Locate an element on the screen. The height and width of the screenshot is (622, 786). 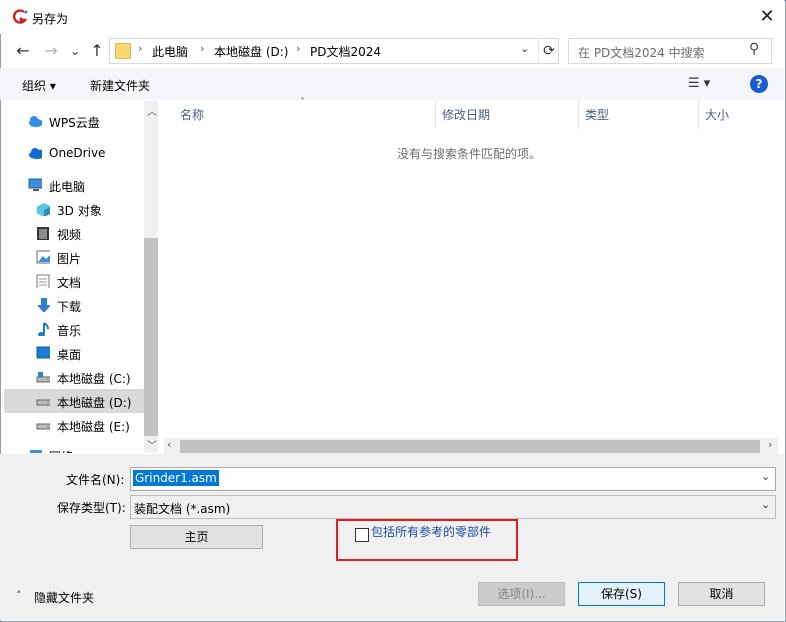
picture-icon is located at coordinates (43, 257).